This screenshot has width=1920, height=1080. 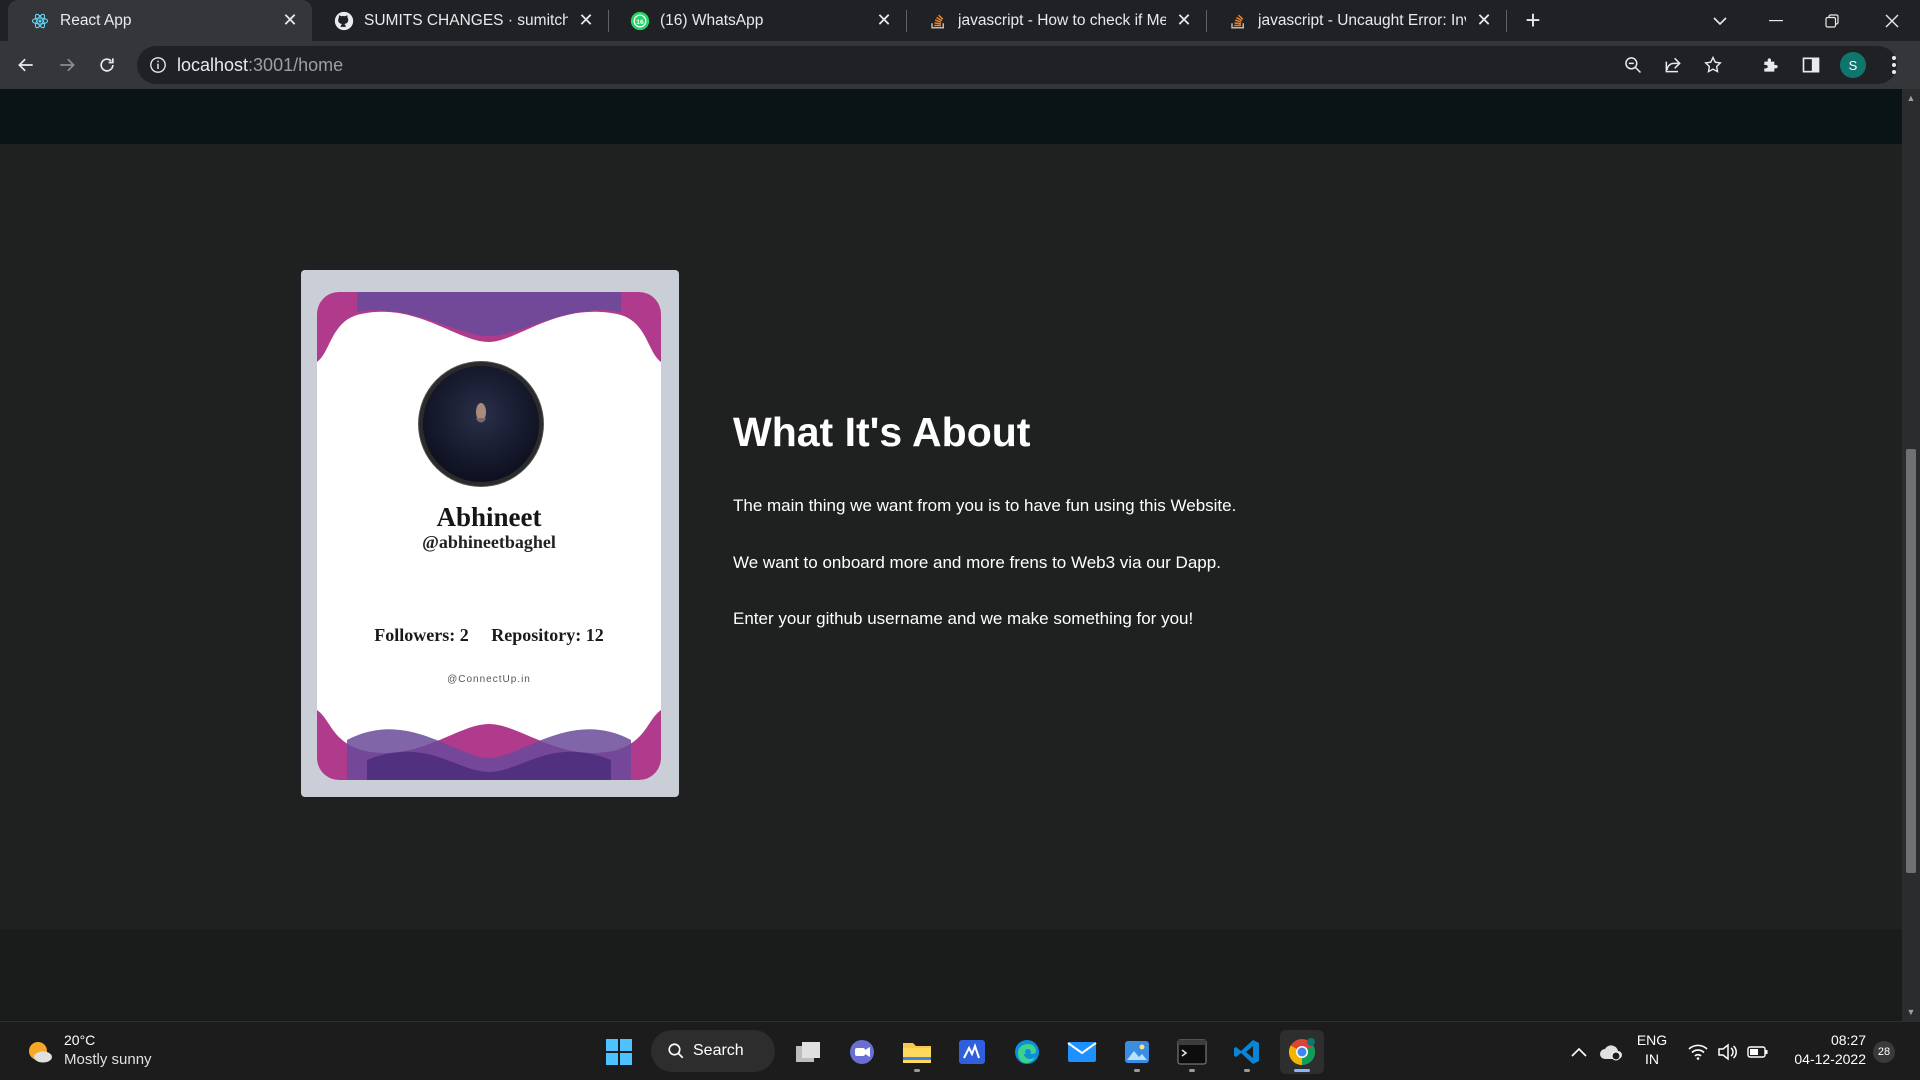 What do you see at coordinates (1832, 20) in the screenshot?
I see `restore-button` at bounding box center [1832, 20].